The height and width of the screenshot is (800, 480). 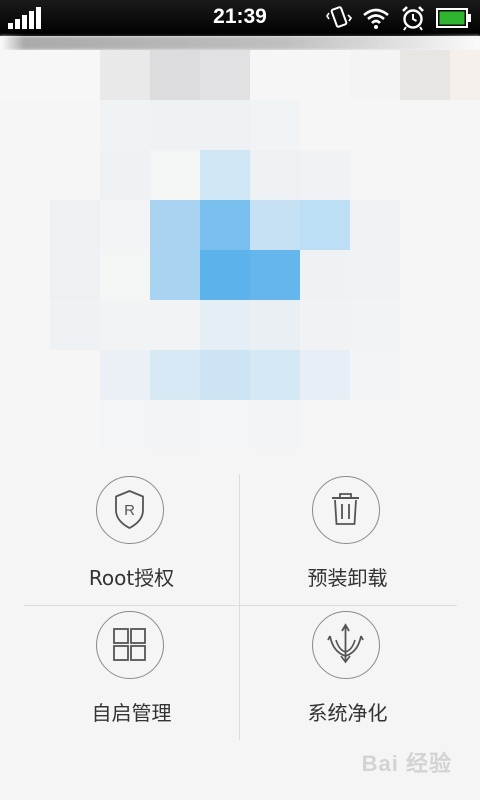 I want to click on wifi-icon, so click(x=376, y=18).